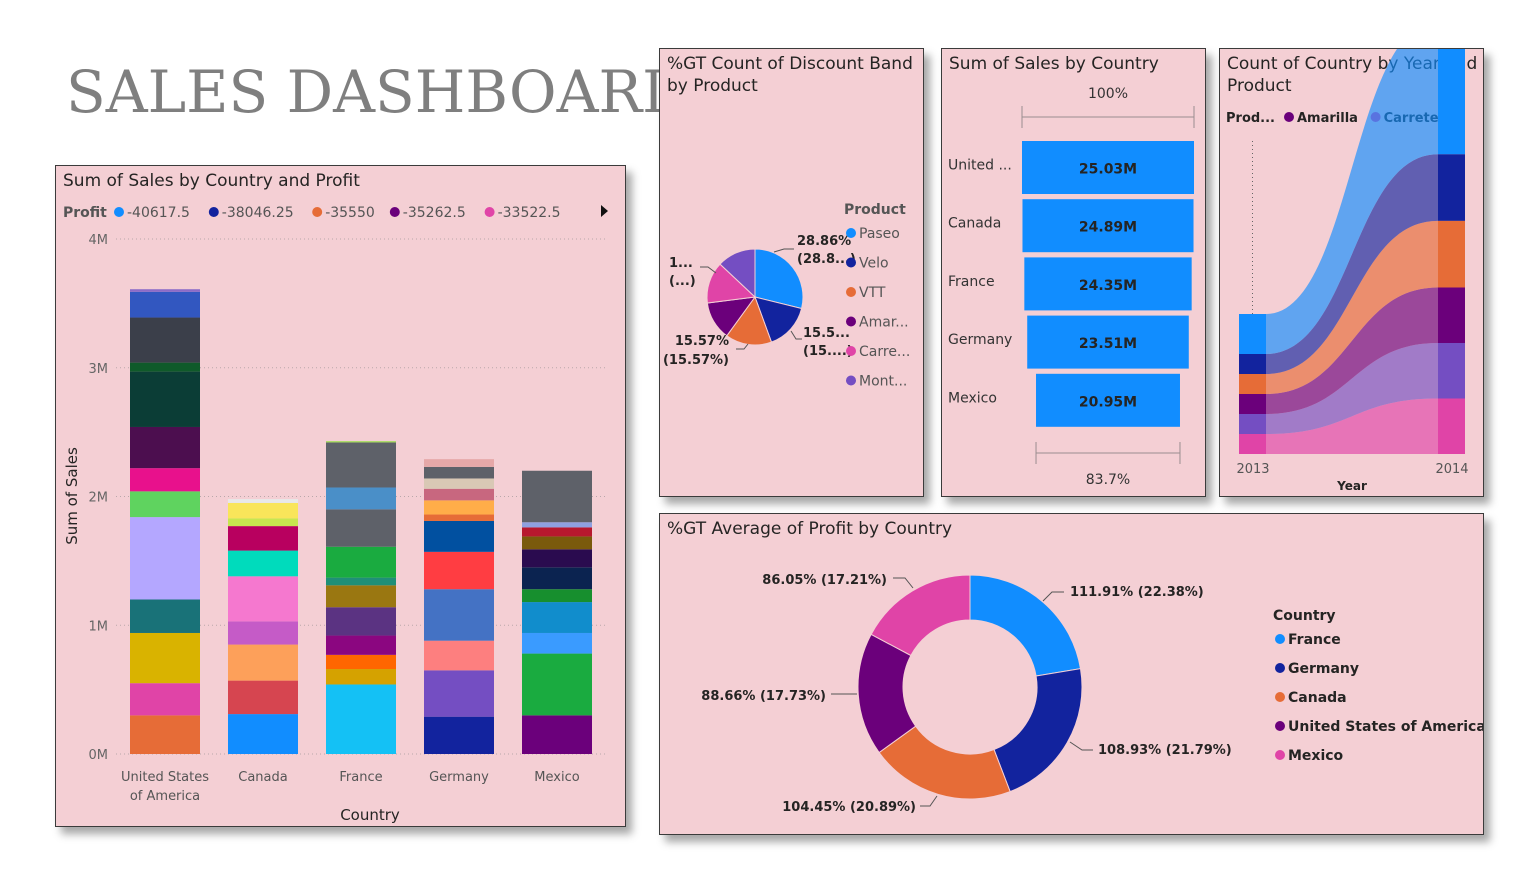 This screenshot has height=870, width=1519. What do you see at coordinates (350, 213) in the screenshot?
I see `legend-item: -35550` at bounding box center [350, 213].